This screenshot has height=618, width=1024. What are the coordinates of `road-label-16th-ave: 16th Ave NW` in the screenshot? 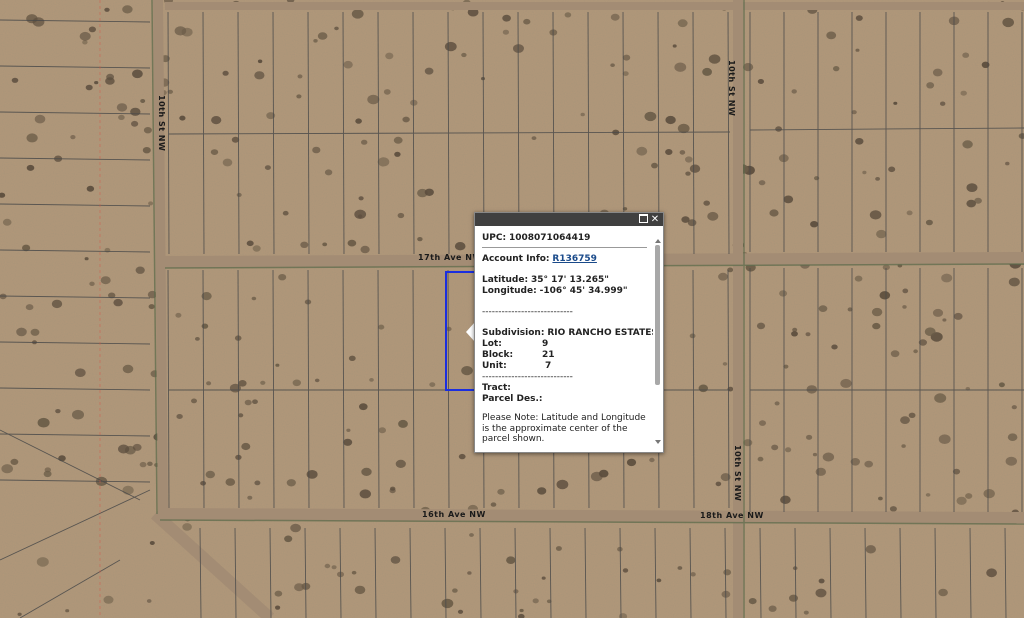 It's located at (454, 514).